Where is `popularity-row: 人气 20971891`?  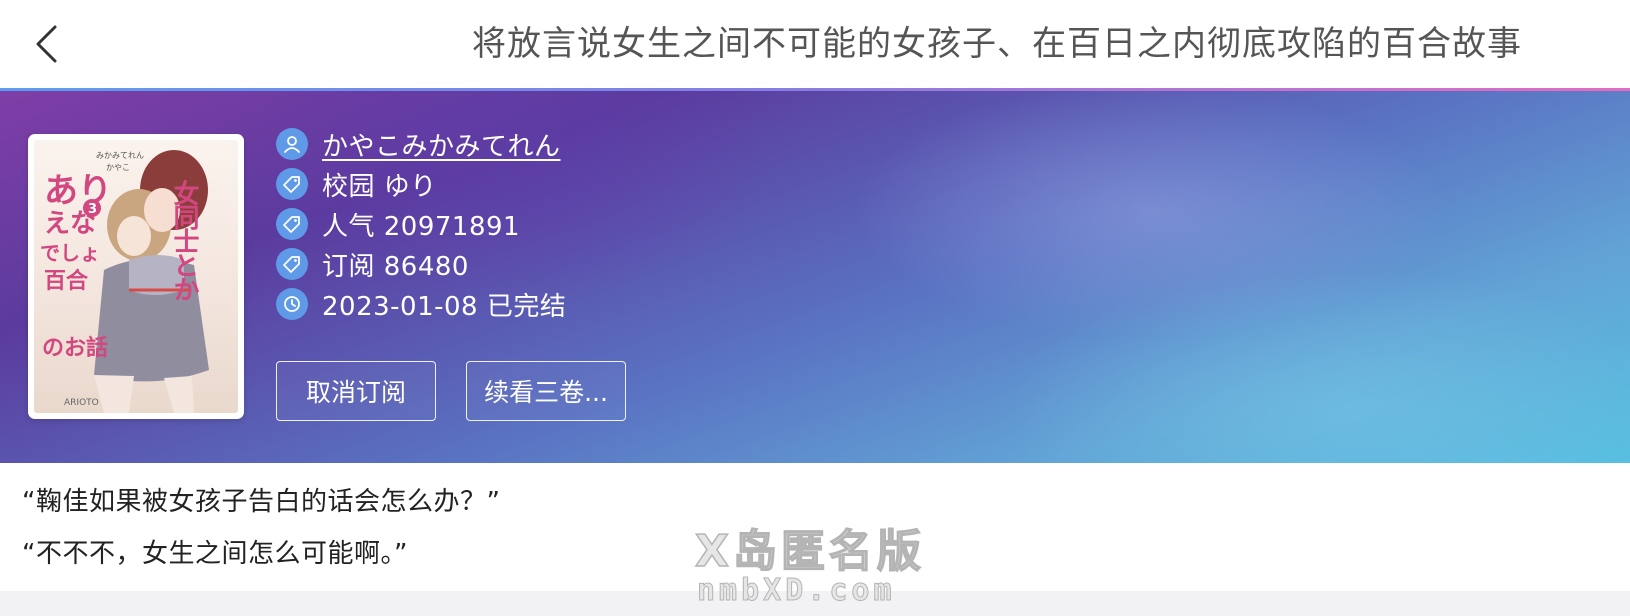
popularity-row: 人气 20971891 is located at coordinates (398, 225).